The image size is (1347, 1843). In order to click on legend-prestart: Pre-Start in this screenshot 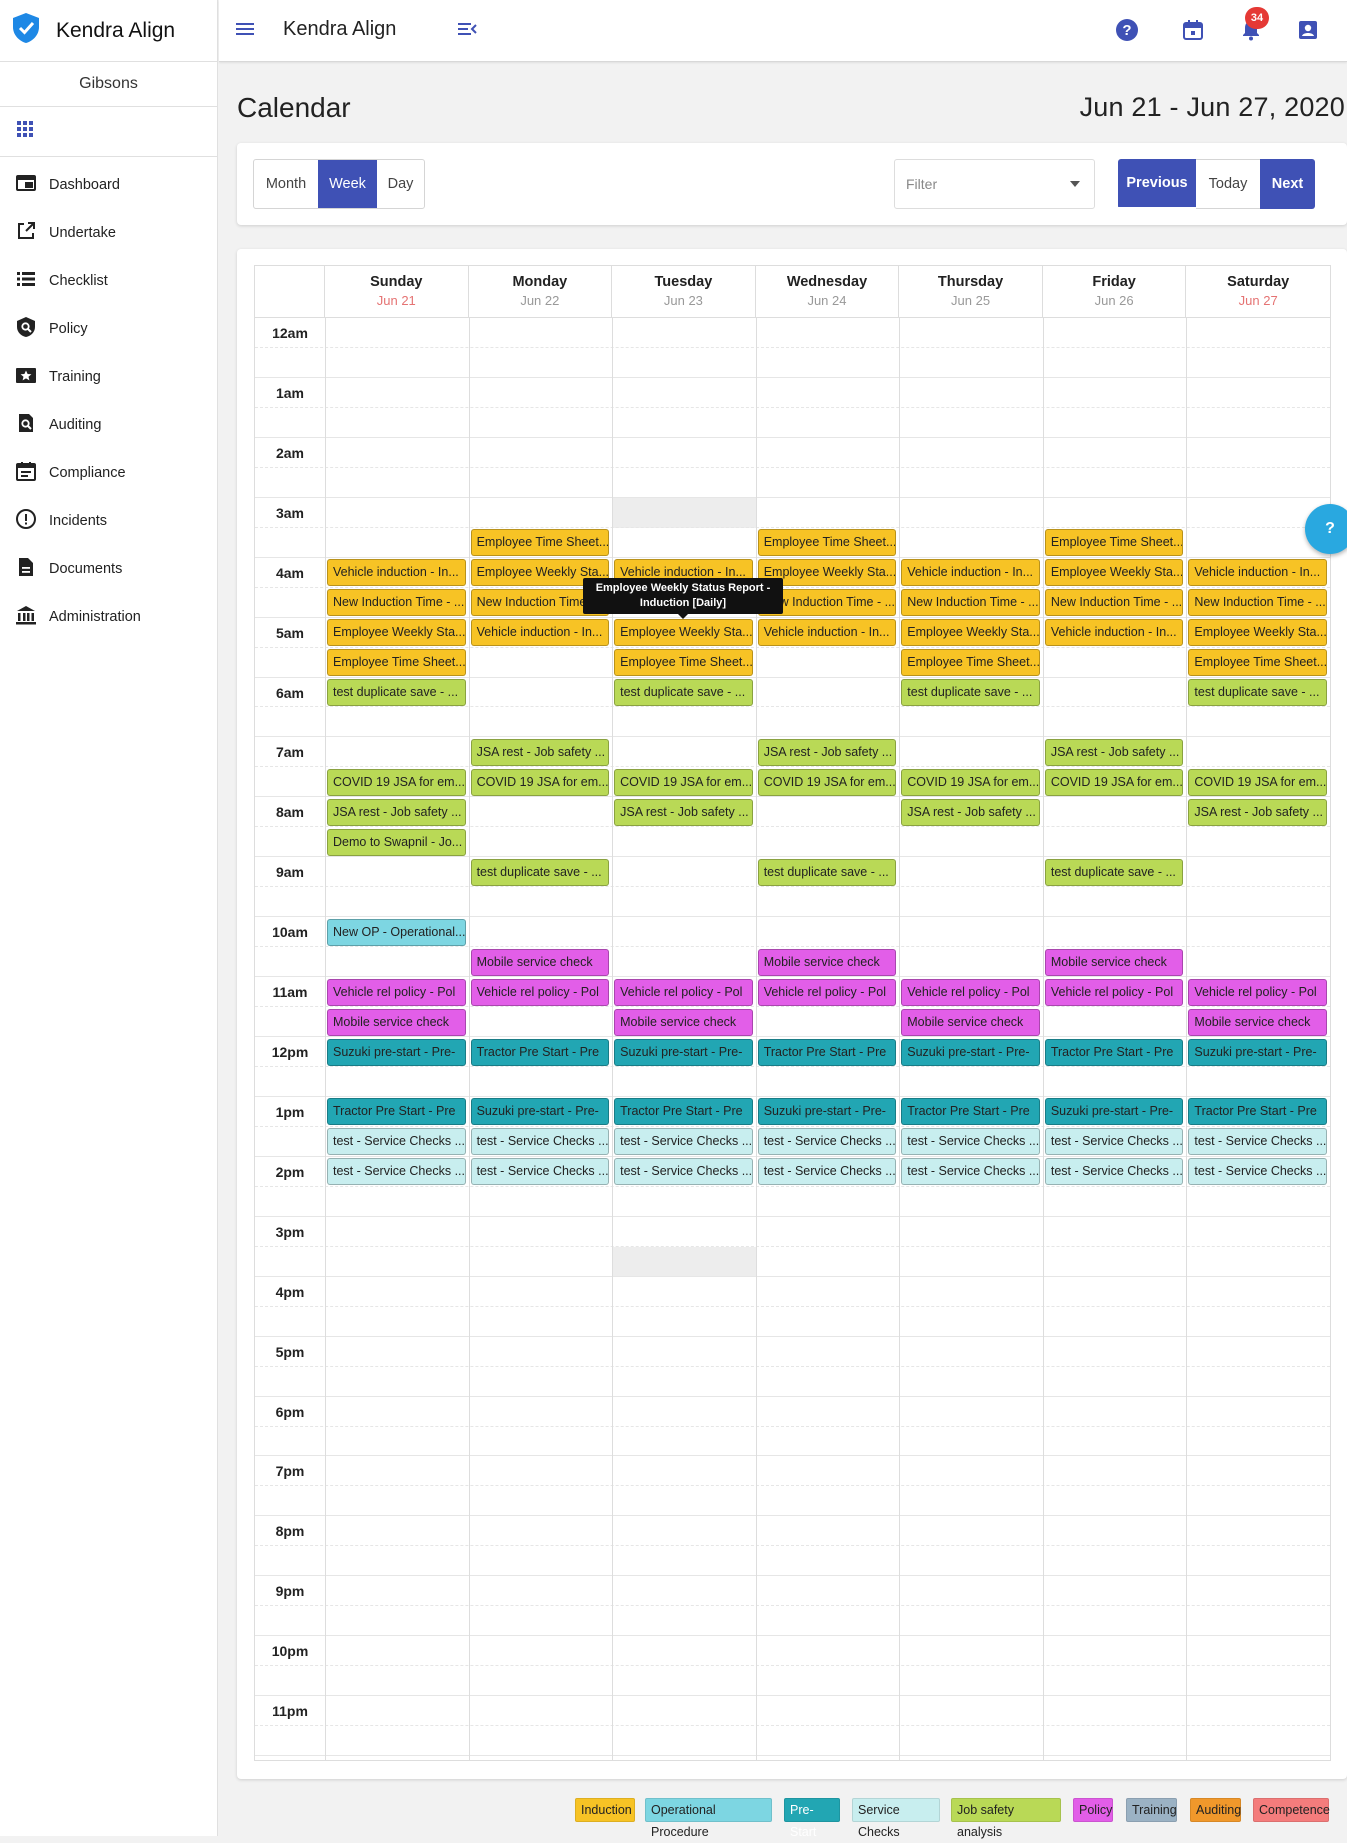, I will do `click(812, 1818)`.